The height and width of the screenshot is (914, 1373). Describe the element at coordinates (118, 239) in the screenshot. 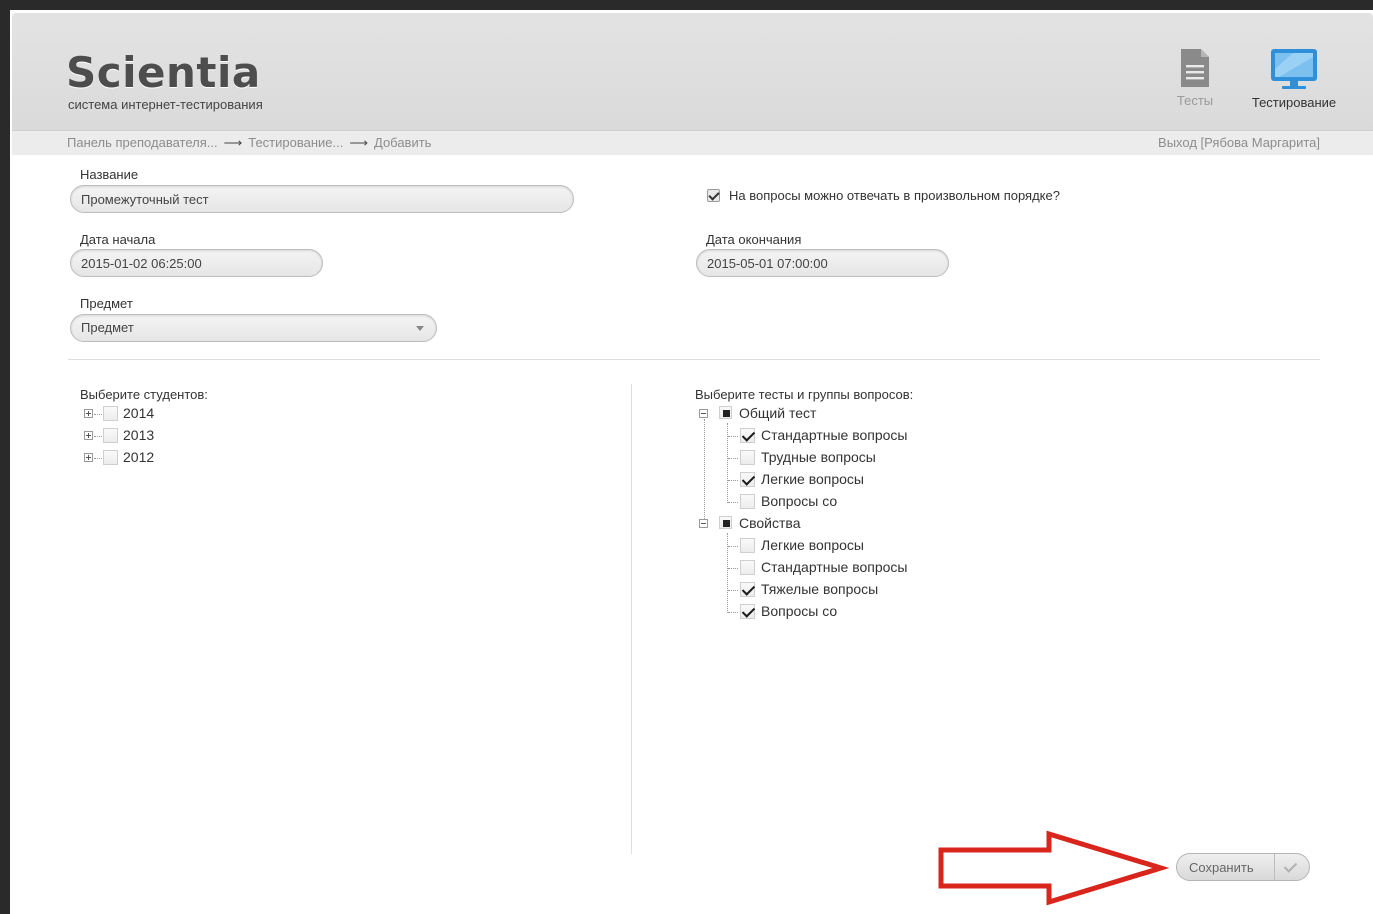

I see `start-date-label: Дата начала` at that location.